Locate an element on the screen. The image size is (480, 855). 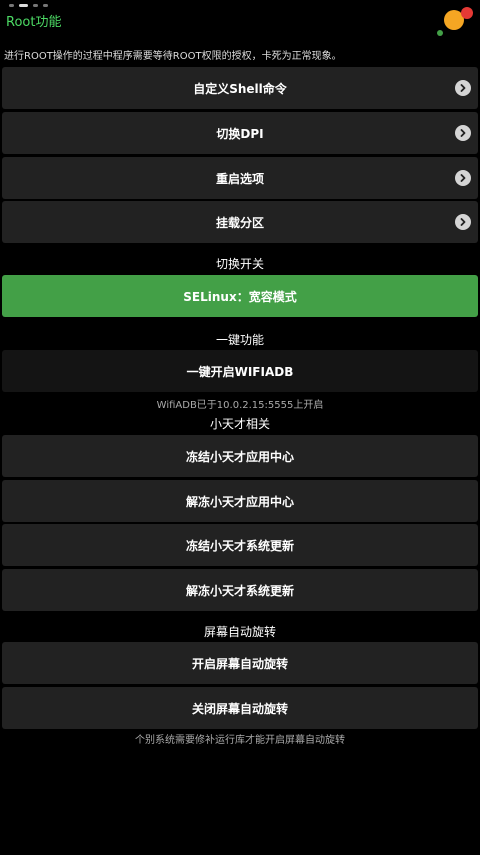
rotation-note: 个别系统需要修补运行库才能开启屏幕自动旋转 is located at coordinates (240, 740).